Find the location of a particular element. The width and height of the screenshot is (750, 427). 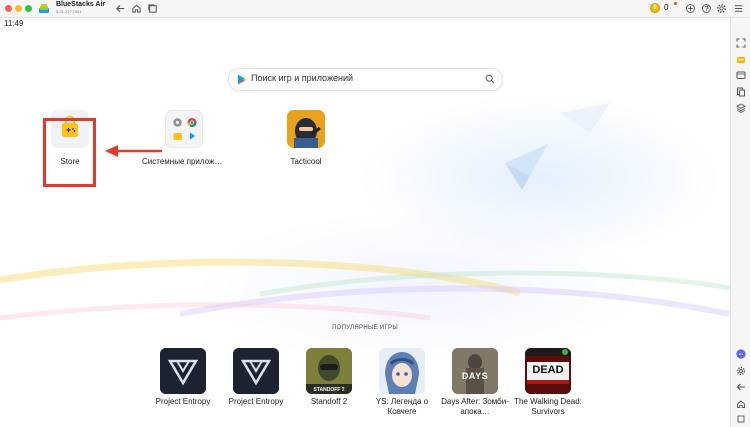

help-icon is located at coordinates (706, 8).